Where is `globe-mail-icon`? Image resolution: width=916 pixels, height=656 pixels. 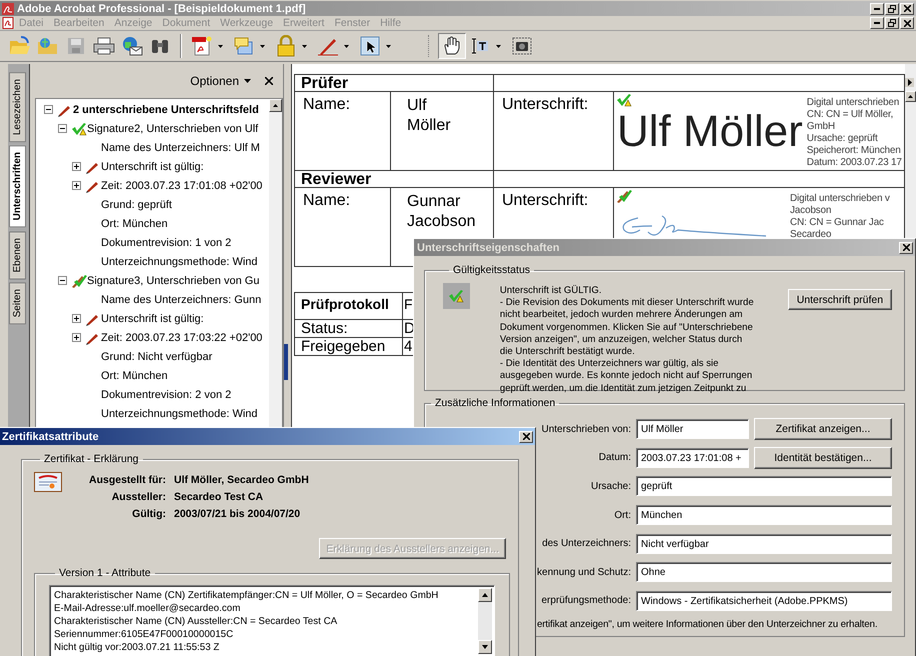 globe-mail-icon is located at coordinates (132, 46).